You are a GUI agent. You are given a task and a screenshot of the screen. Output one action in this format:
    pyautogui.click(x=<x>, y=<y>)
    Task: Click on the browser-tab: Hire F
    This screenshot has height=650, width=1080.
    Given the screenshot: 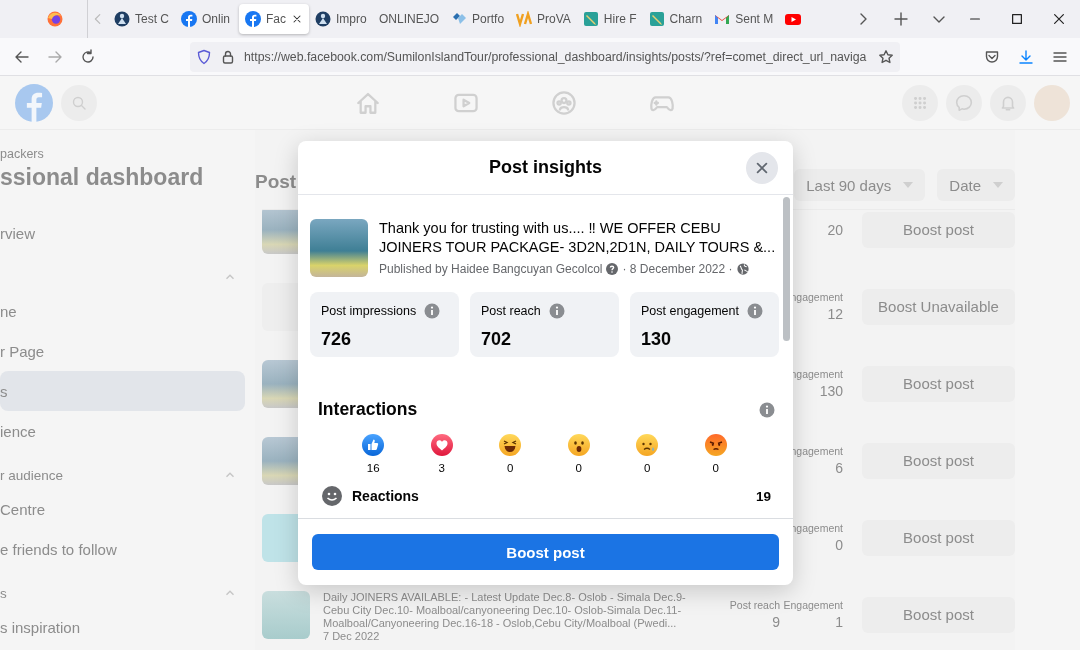 What is the action you would take?
    pyautogui.click(x=609, y=19)
    